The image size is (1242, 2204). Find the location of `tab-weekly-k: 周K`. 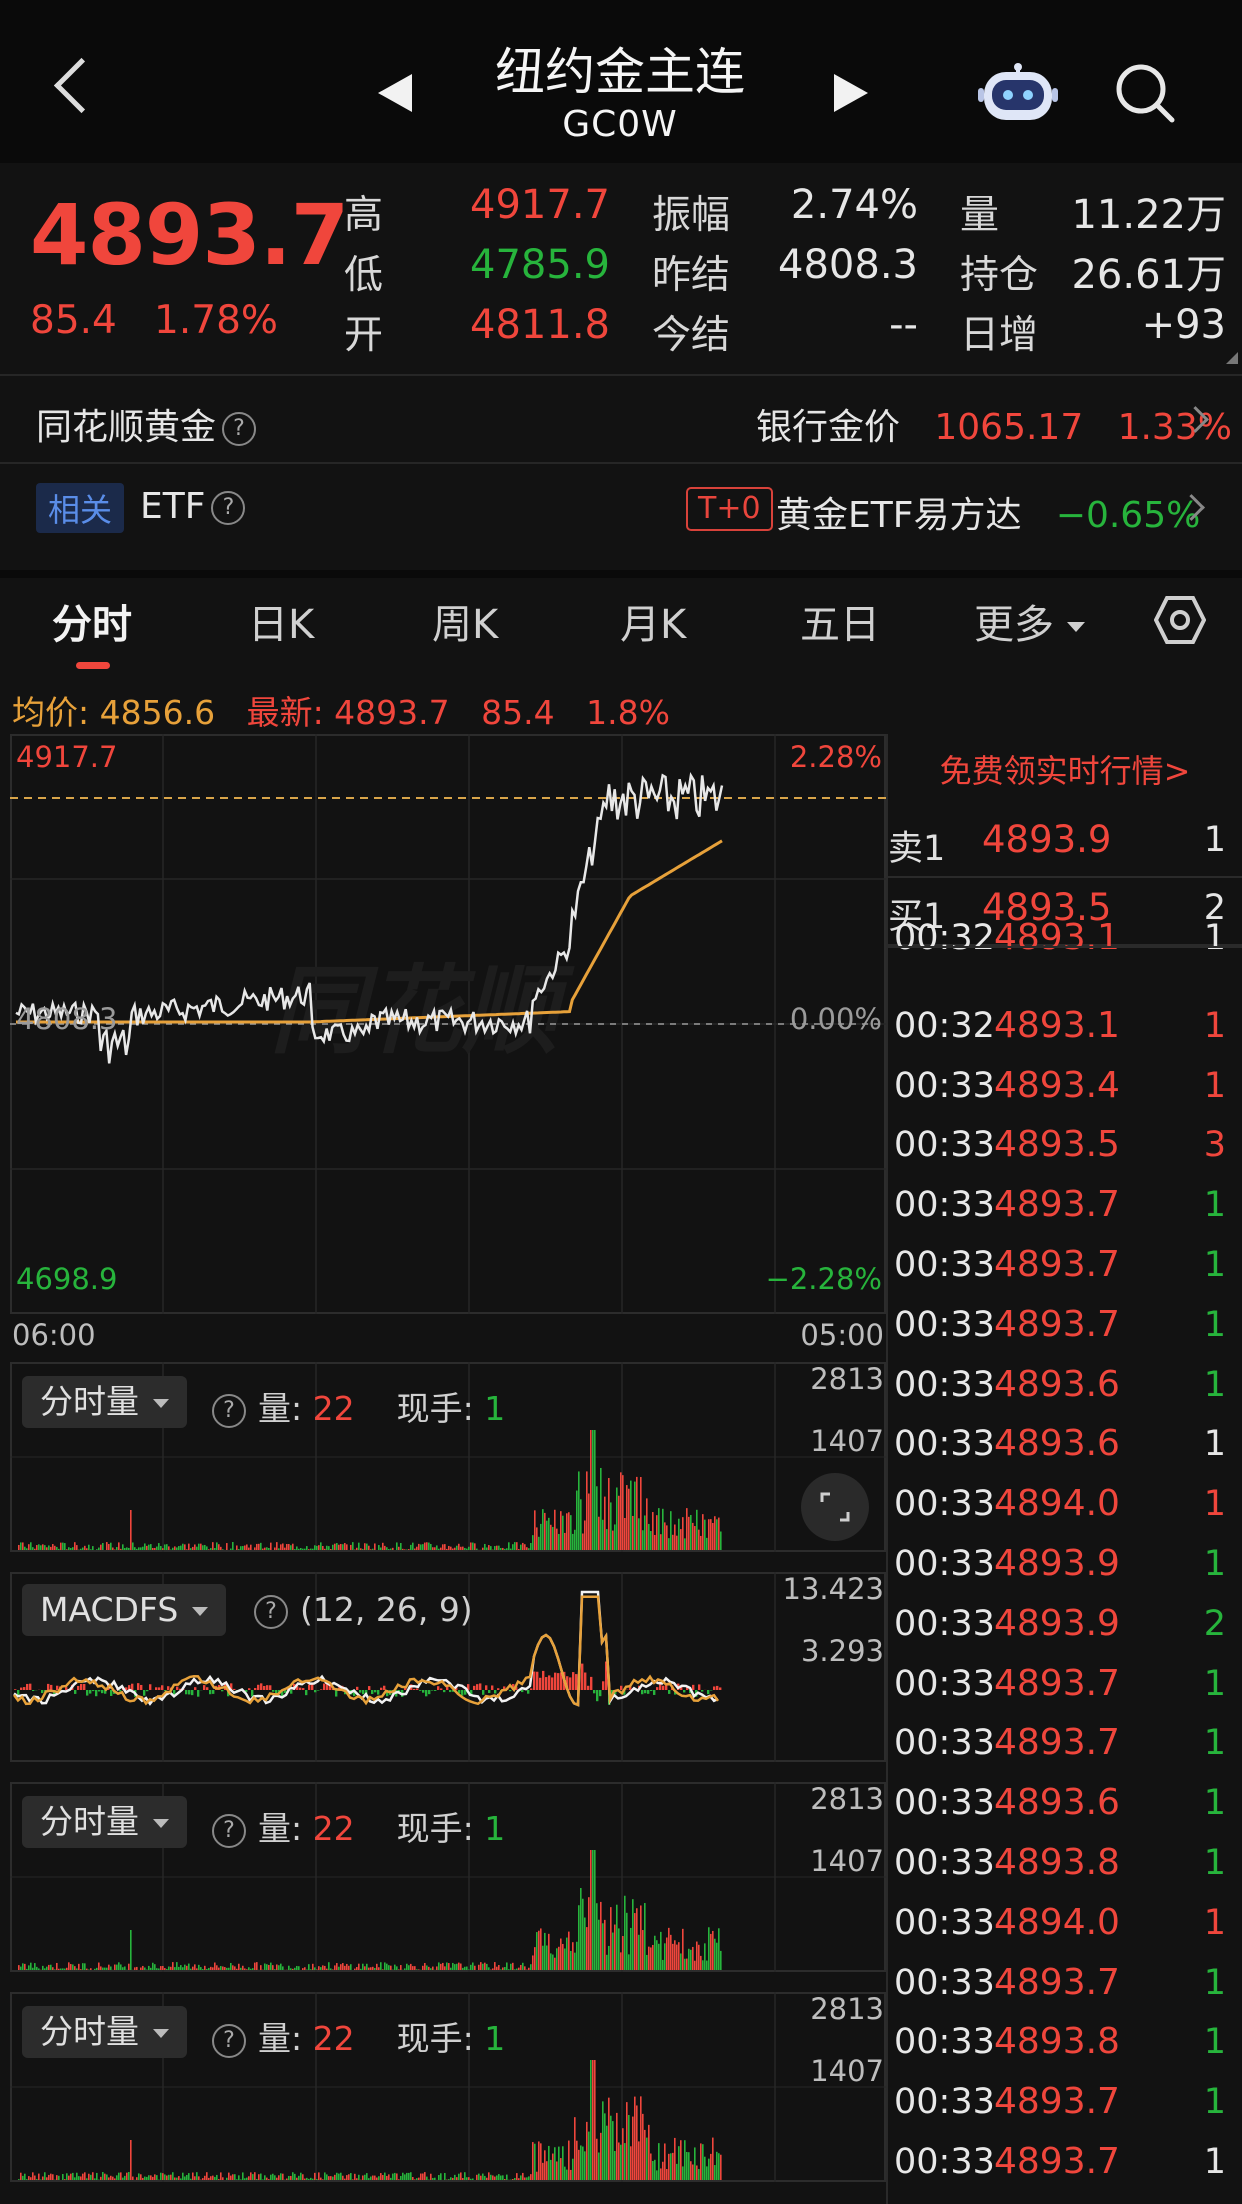

tab-weekly-k: 周K is located at coordinates (465, 621).